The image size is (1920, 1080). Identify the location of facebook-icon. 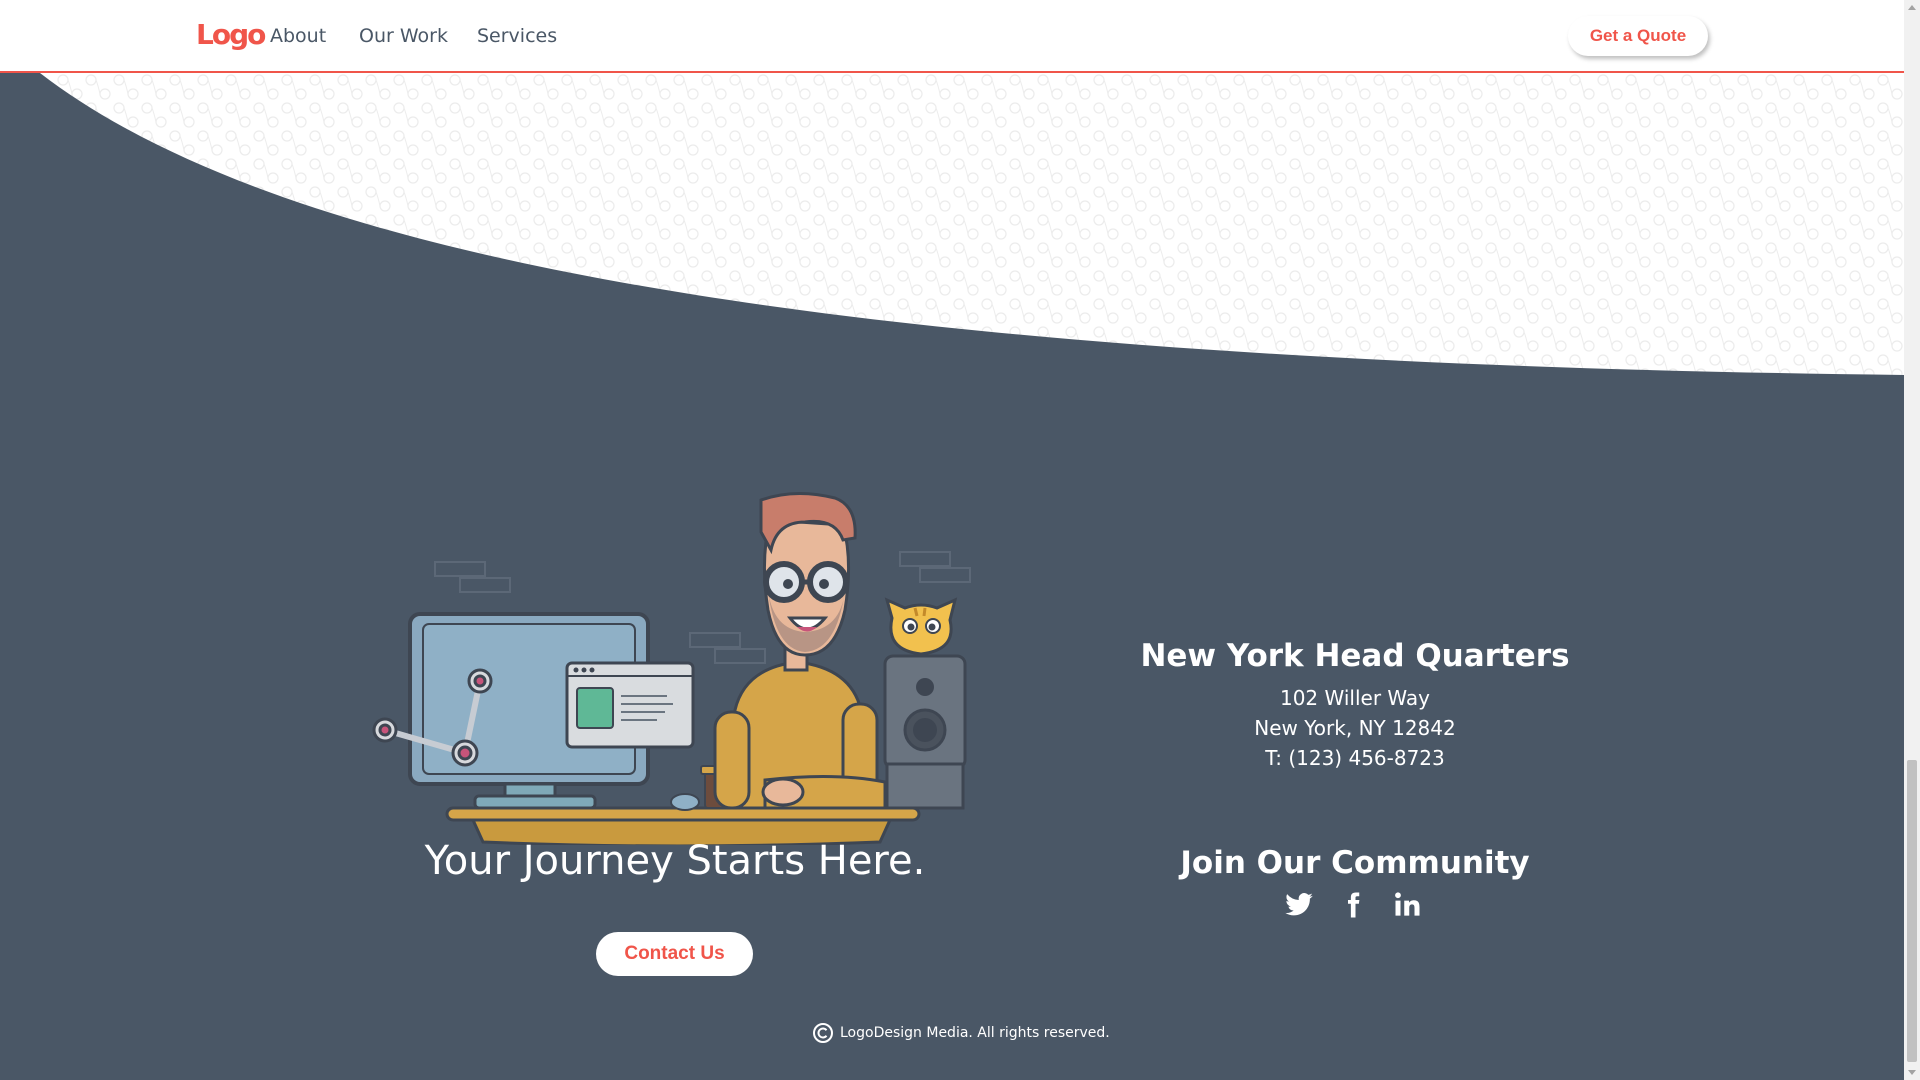
(1353, 905).